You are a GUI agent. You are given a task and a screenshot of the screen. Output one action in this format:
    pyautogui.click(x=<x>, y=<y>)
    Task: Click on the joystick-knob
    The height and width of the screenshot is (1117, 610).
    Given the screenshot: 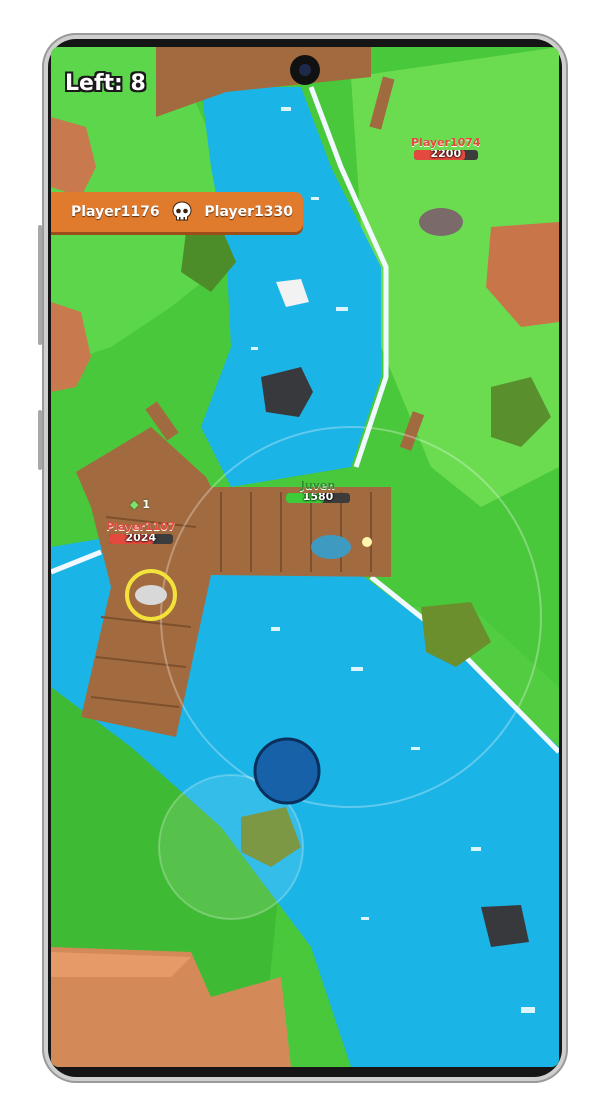 What is the action you would take?
    pyautogui.click(x=287, y=771)
    